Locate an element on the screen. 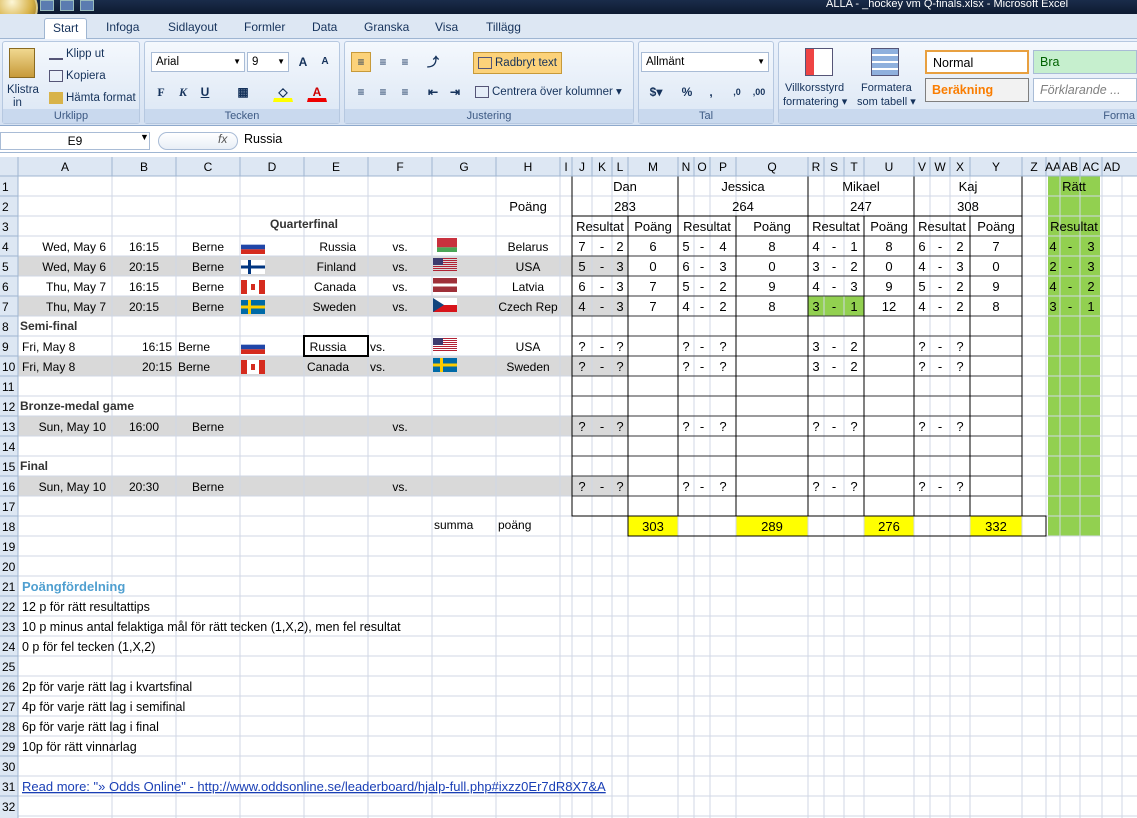 This screenshot has width=1137, height=818. column-header-s: S is located at coordinates (834, 167).